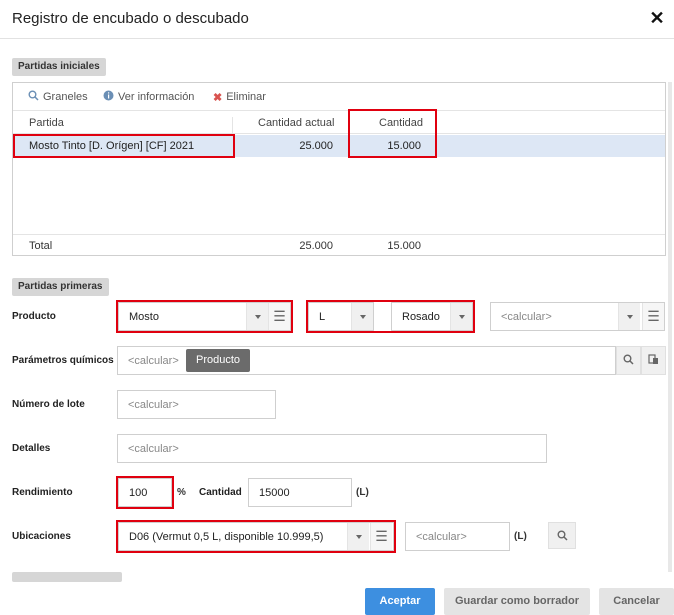 This screenshot has width=674, height=615. I want to click on parametros-placeholder: <calcular>, so click(153, 361).